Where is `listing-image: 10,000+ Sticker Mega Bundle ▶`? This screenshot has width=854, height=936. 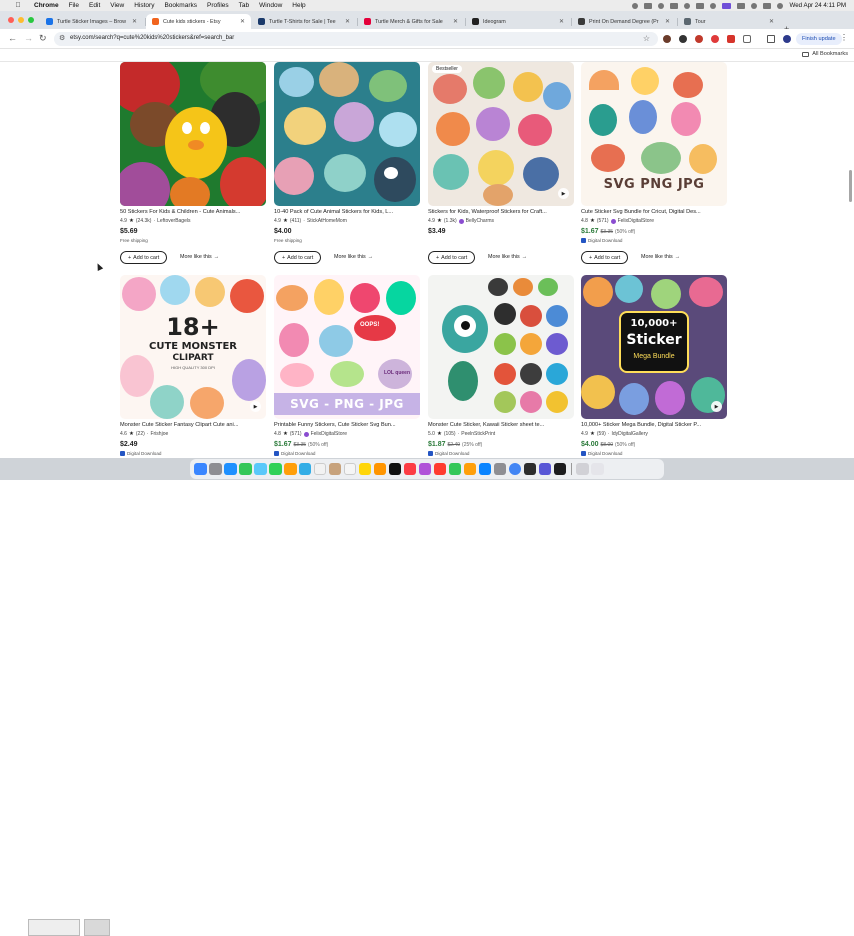
listing-image: 10,000+ Sticker Mega Bundle ▶ is located at coordinates (654, 347).